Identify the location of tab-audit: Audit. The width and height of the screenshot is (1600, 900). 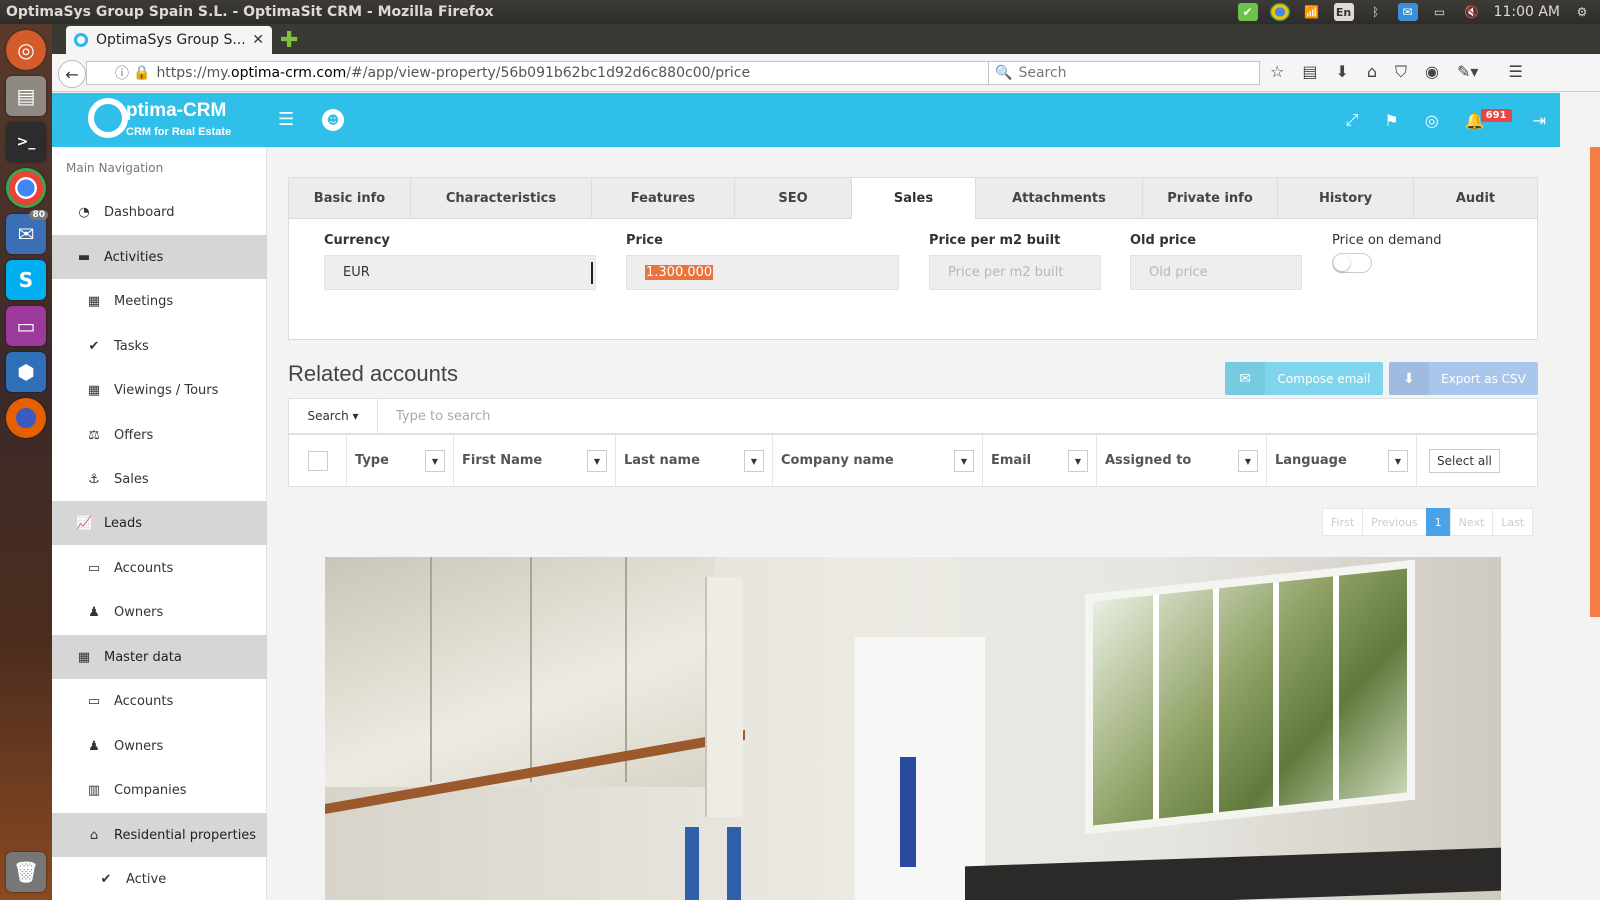
(1475, 198).